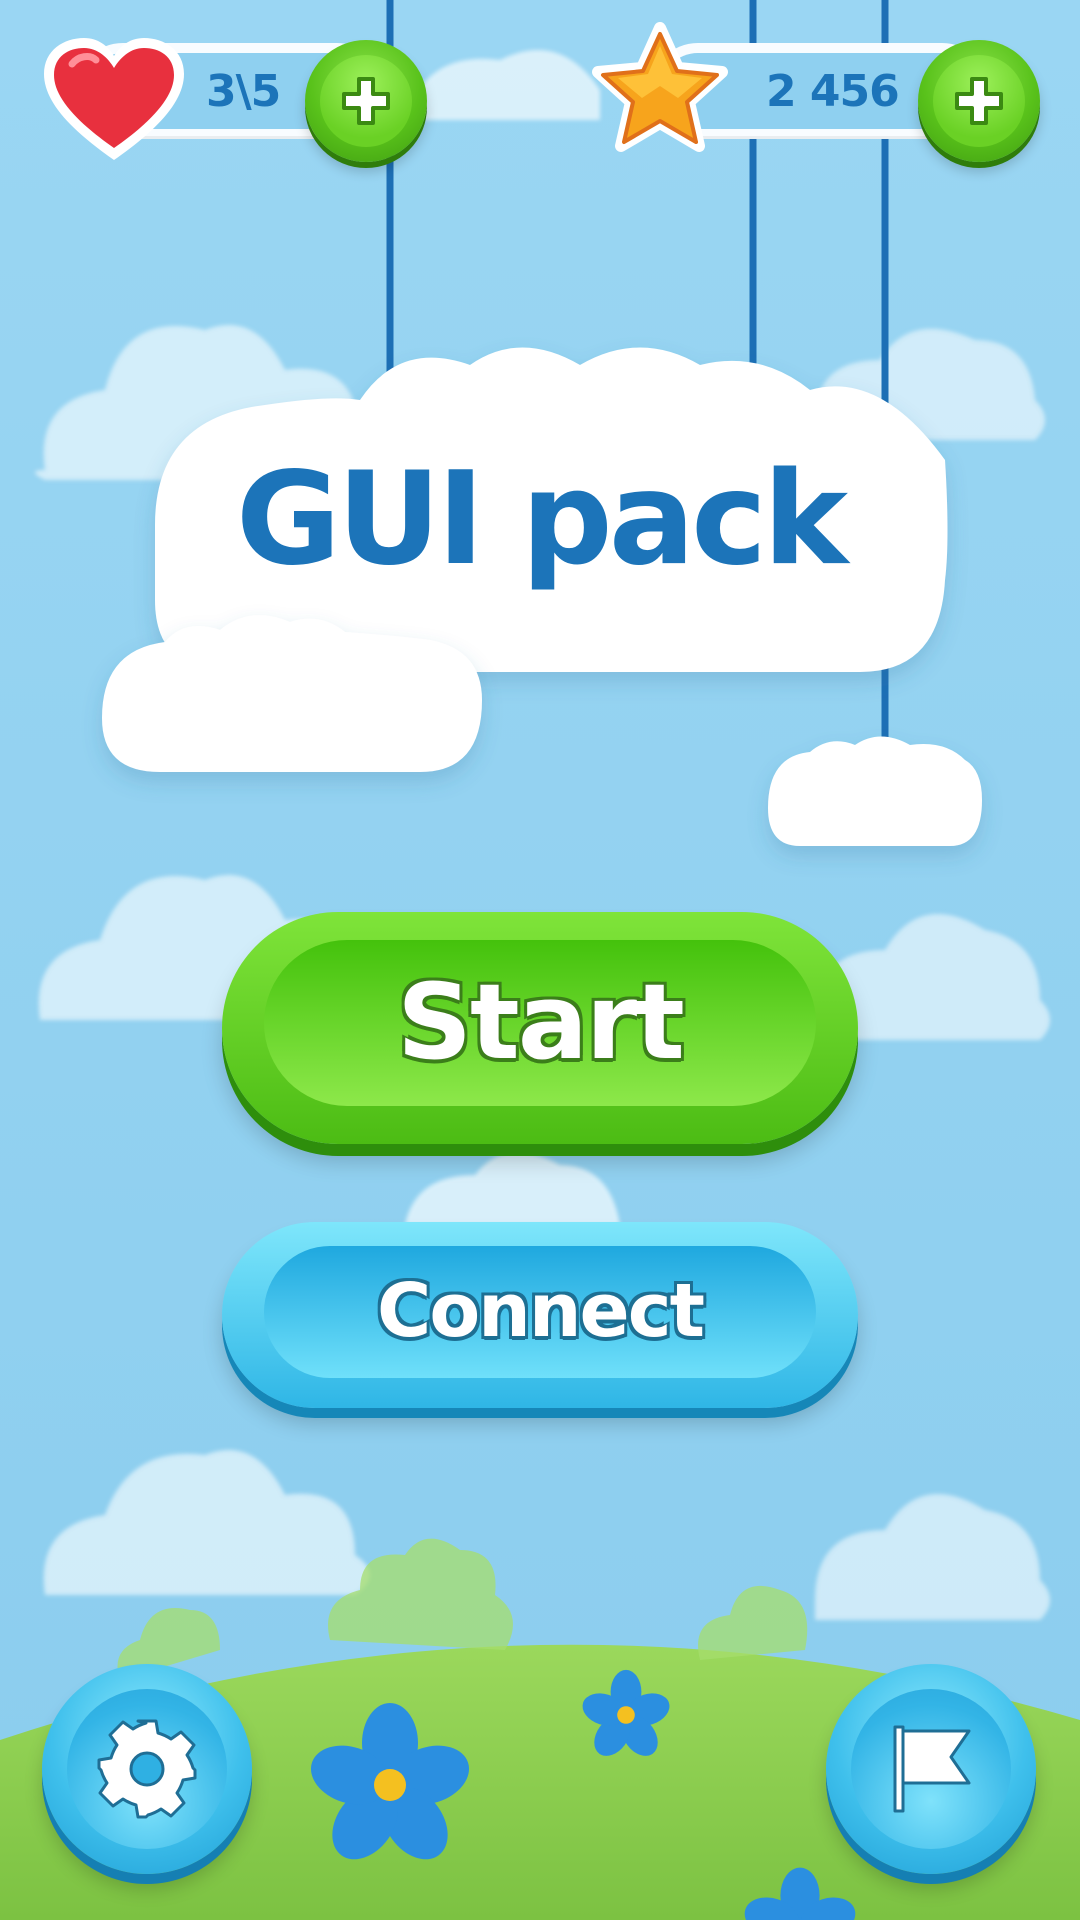 Image resolution: width=1080 pixels, height=1920 pixels. I want to click on connect-button-label: Connect, so click(541, 1311).